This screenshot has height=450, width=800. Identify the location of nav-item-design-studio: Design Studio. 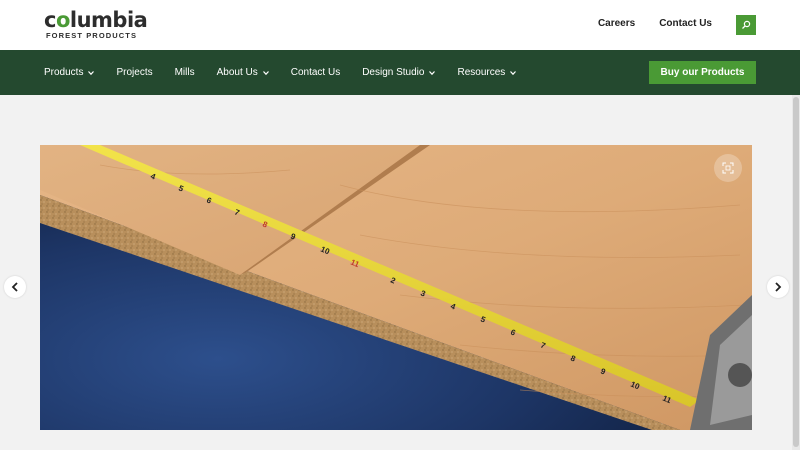
(399, 72).